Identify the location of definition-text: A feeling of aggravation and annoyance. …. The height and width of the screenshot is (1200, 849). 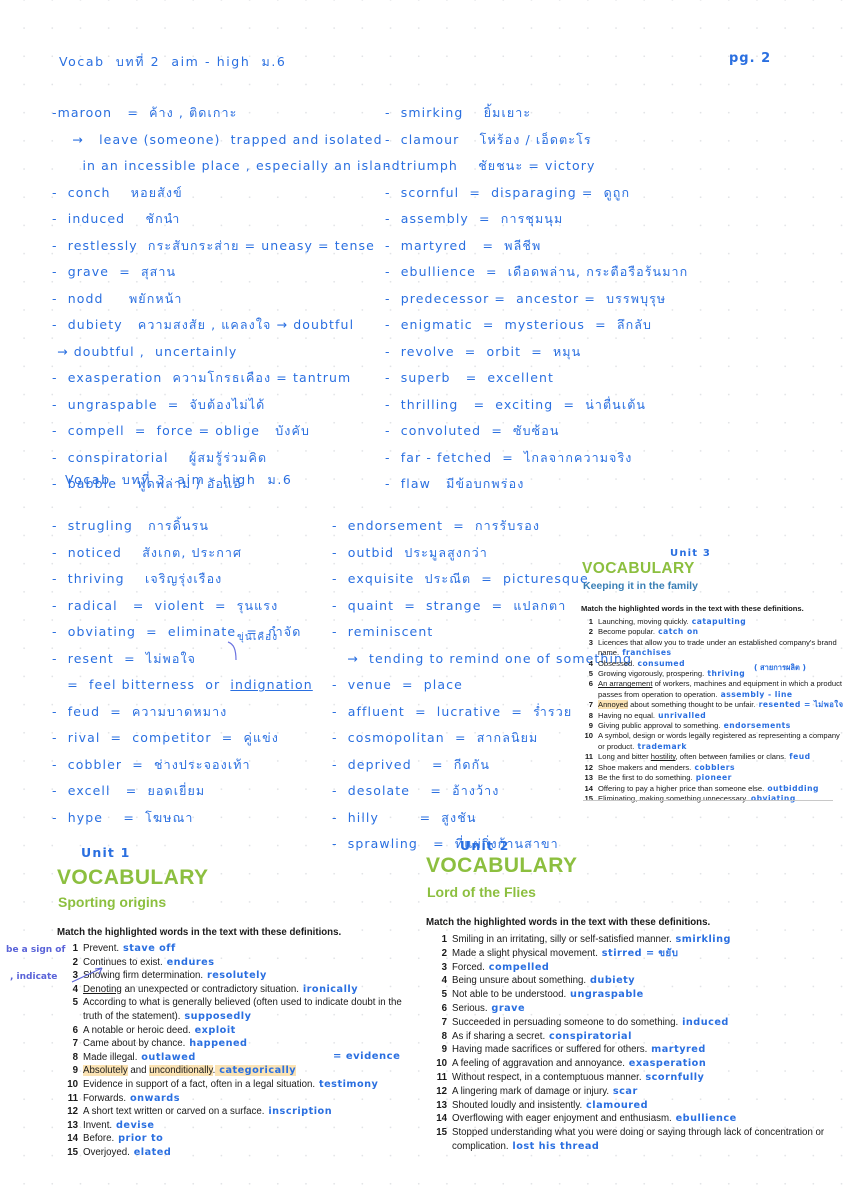
(579, 1064).